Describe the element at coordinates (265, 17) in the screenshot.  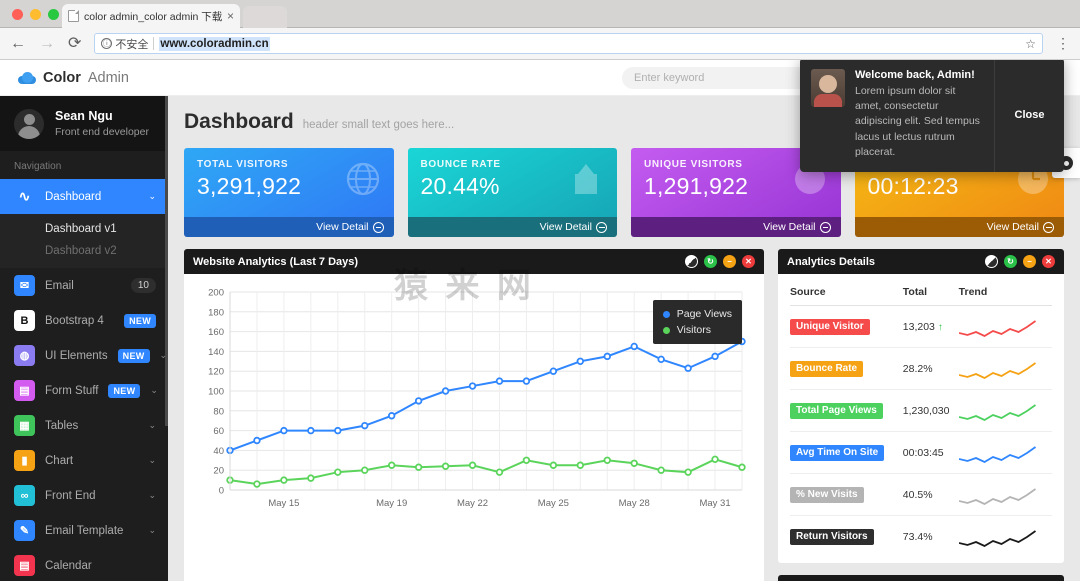
I see `new-tab-button` at that location.